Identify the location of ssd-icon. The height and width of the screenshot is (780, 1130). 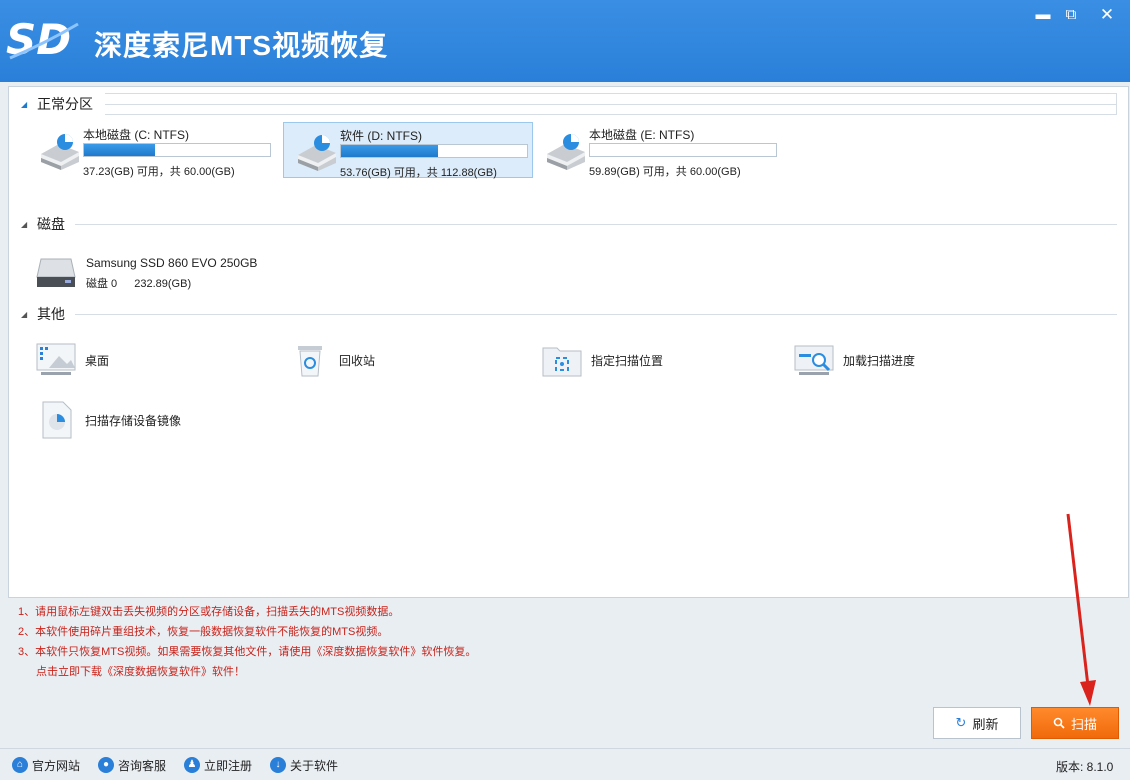
(56, 272).